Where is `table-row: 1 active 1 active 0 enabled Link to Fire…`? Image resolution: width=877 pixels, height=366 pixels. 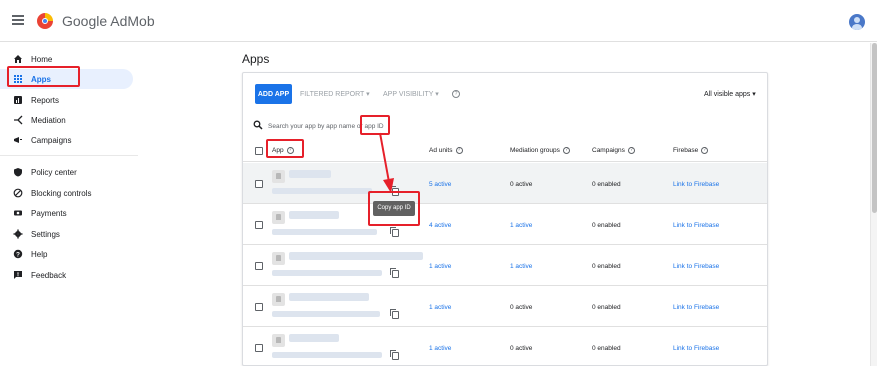 table-row: 1 active 1 active 0 enabled Link to Fire… is located at coordinates (505, 265).